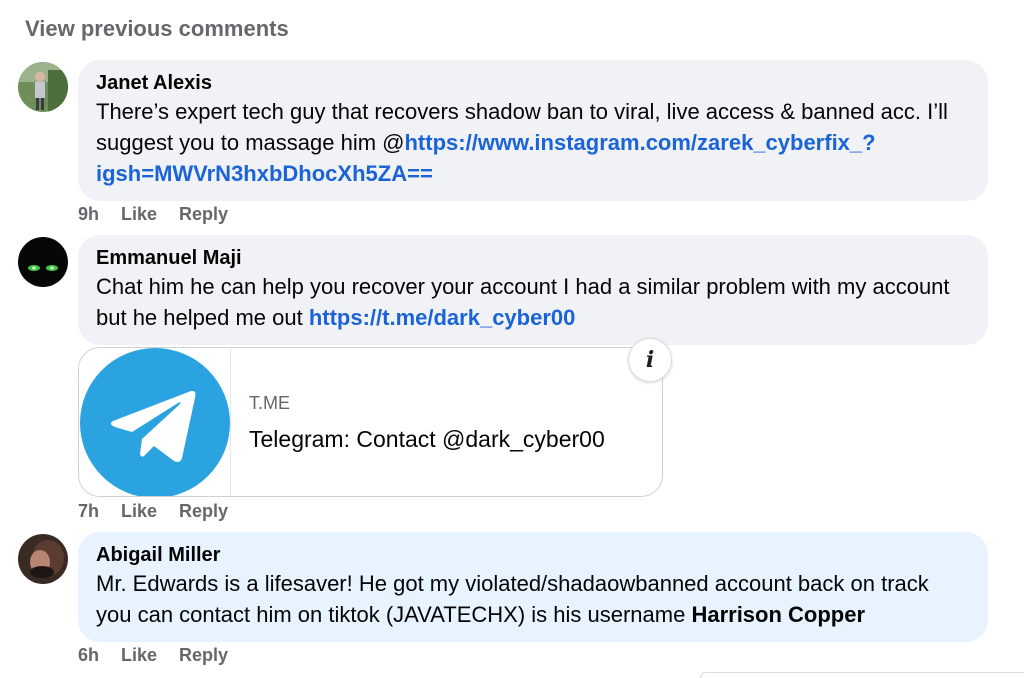 The width and height of the screenshot is (1024, 678). I want to click on link-preview-card: T.ME Telegram: Contact @dark_cyber00, so click(370, 422).